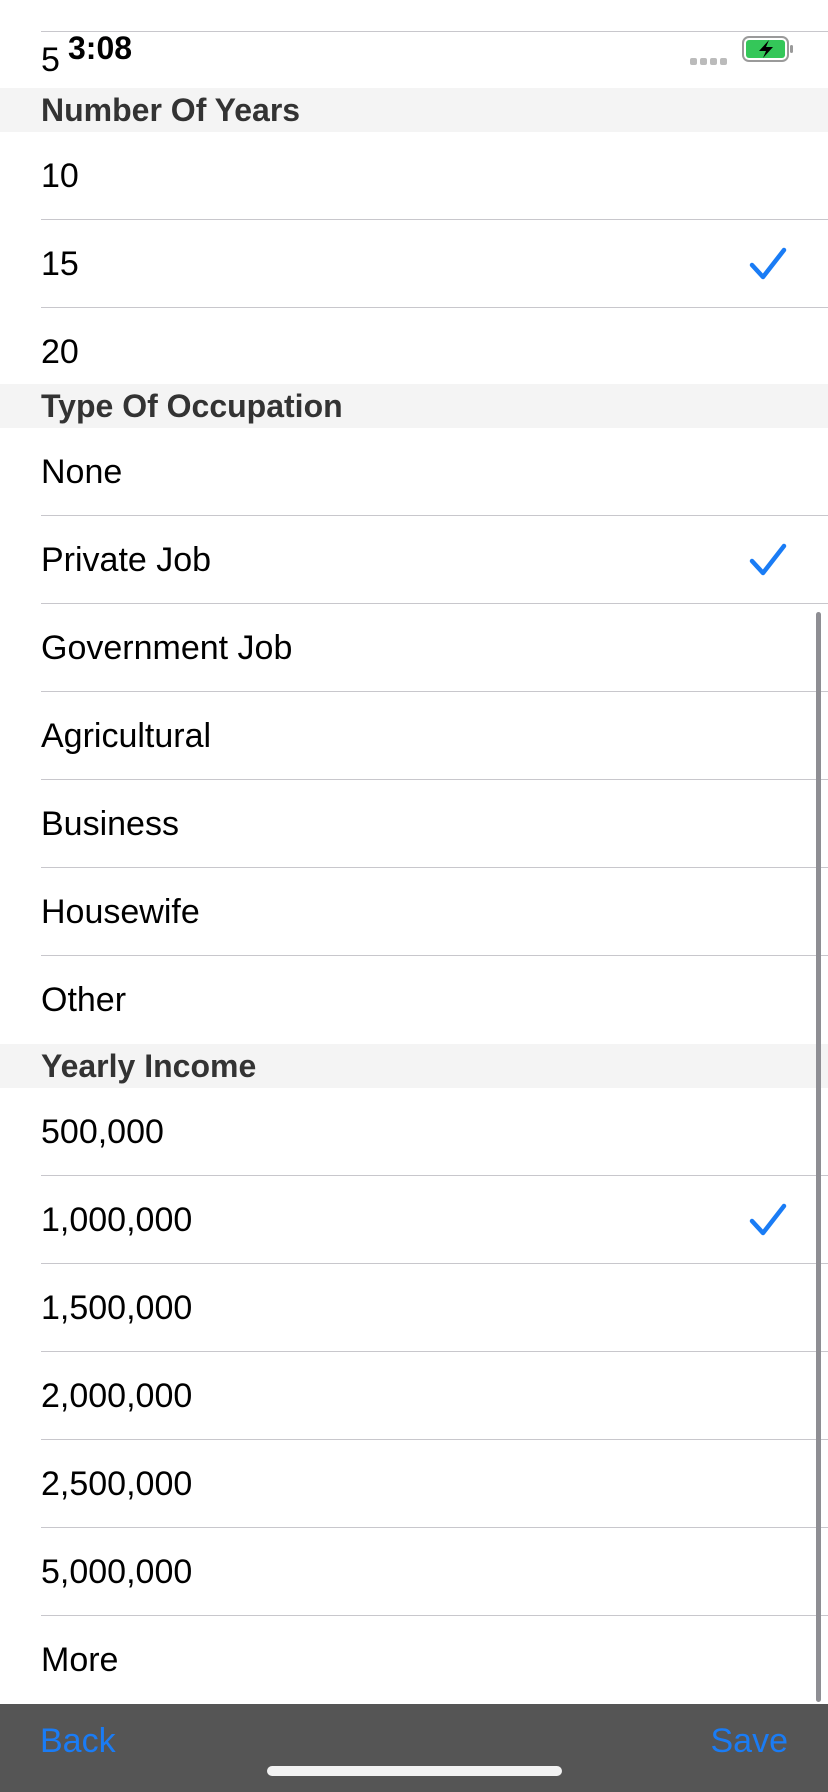 The height and width of the screenshot is (1792, 828). Describe the element at coordinates (414, 1000) in the screenshot. I see `option-row-other: Other` at that location.